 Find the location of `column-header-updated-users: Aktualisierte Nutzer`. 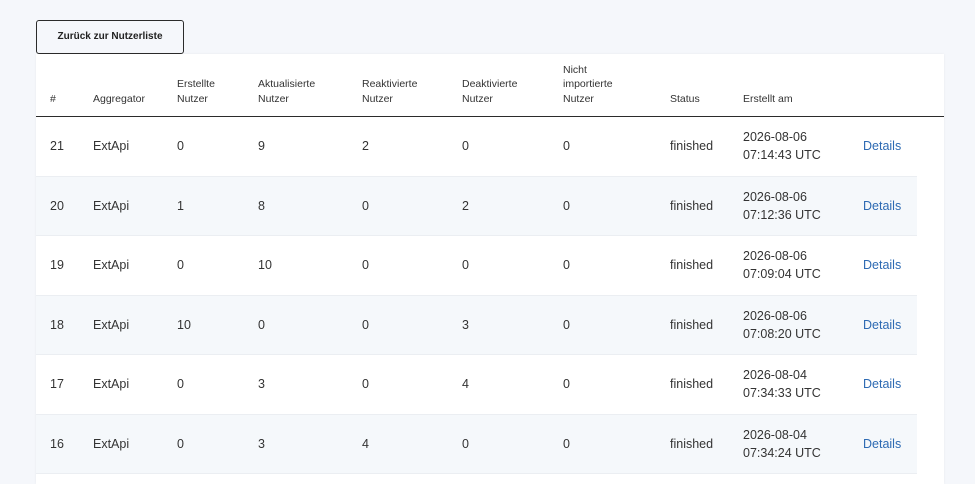

column-header-updated-users: Aktualisierte Nutzer is located at coordinates (287, 91).